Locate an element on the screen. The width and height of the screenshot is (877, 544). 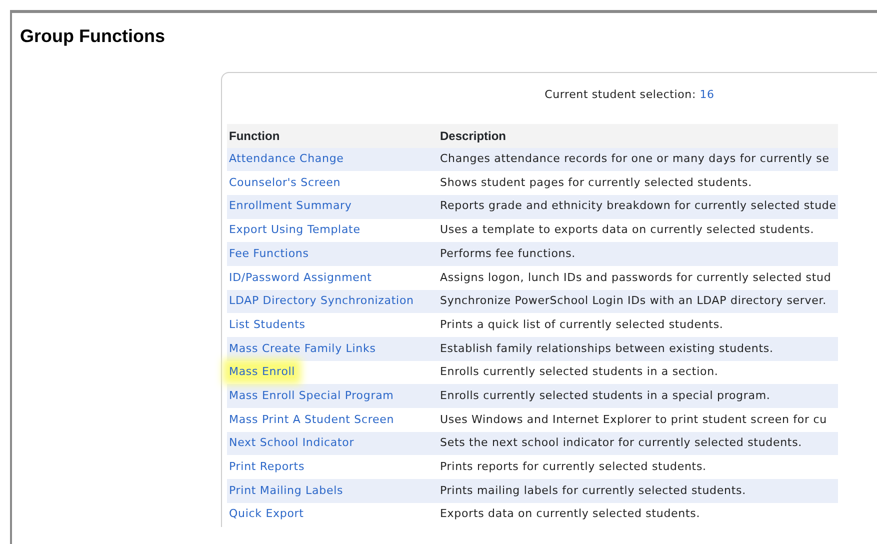
description-cell: Establish family relationships between existing students. is located at coordinates (638, 349).